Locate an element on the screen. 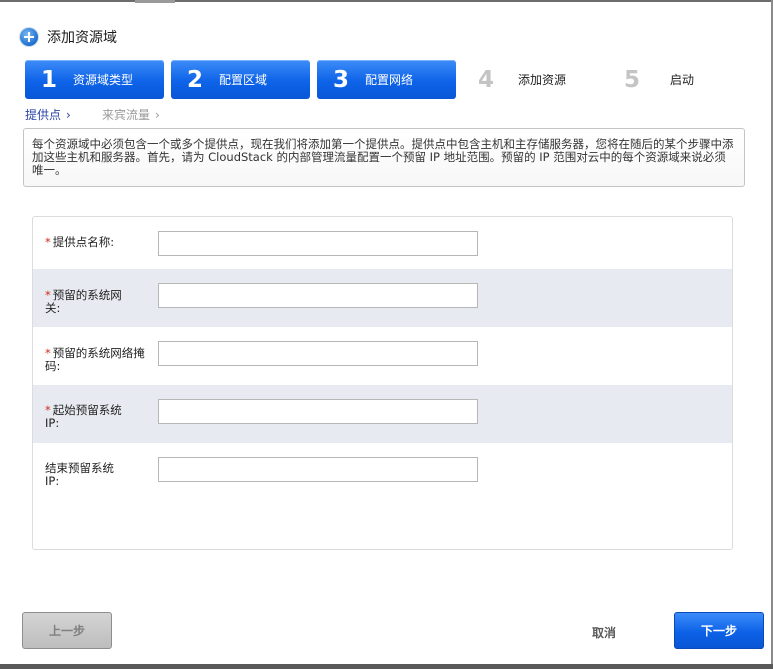  field-label-start-reserved-ip: * 起始预留系统 IP: is located at coordinates (89, 417).